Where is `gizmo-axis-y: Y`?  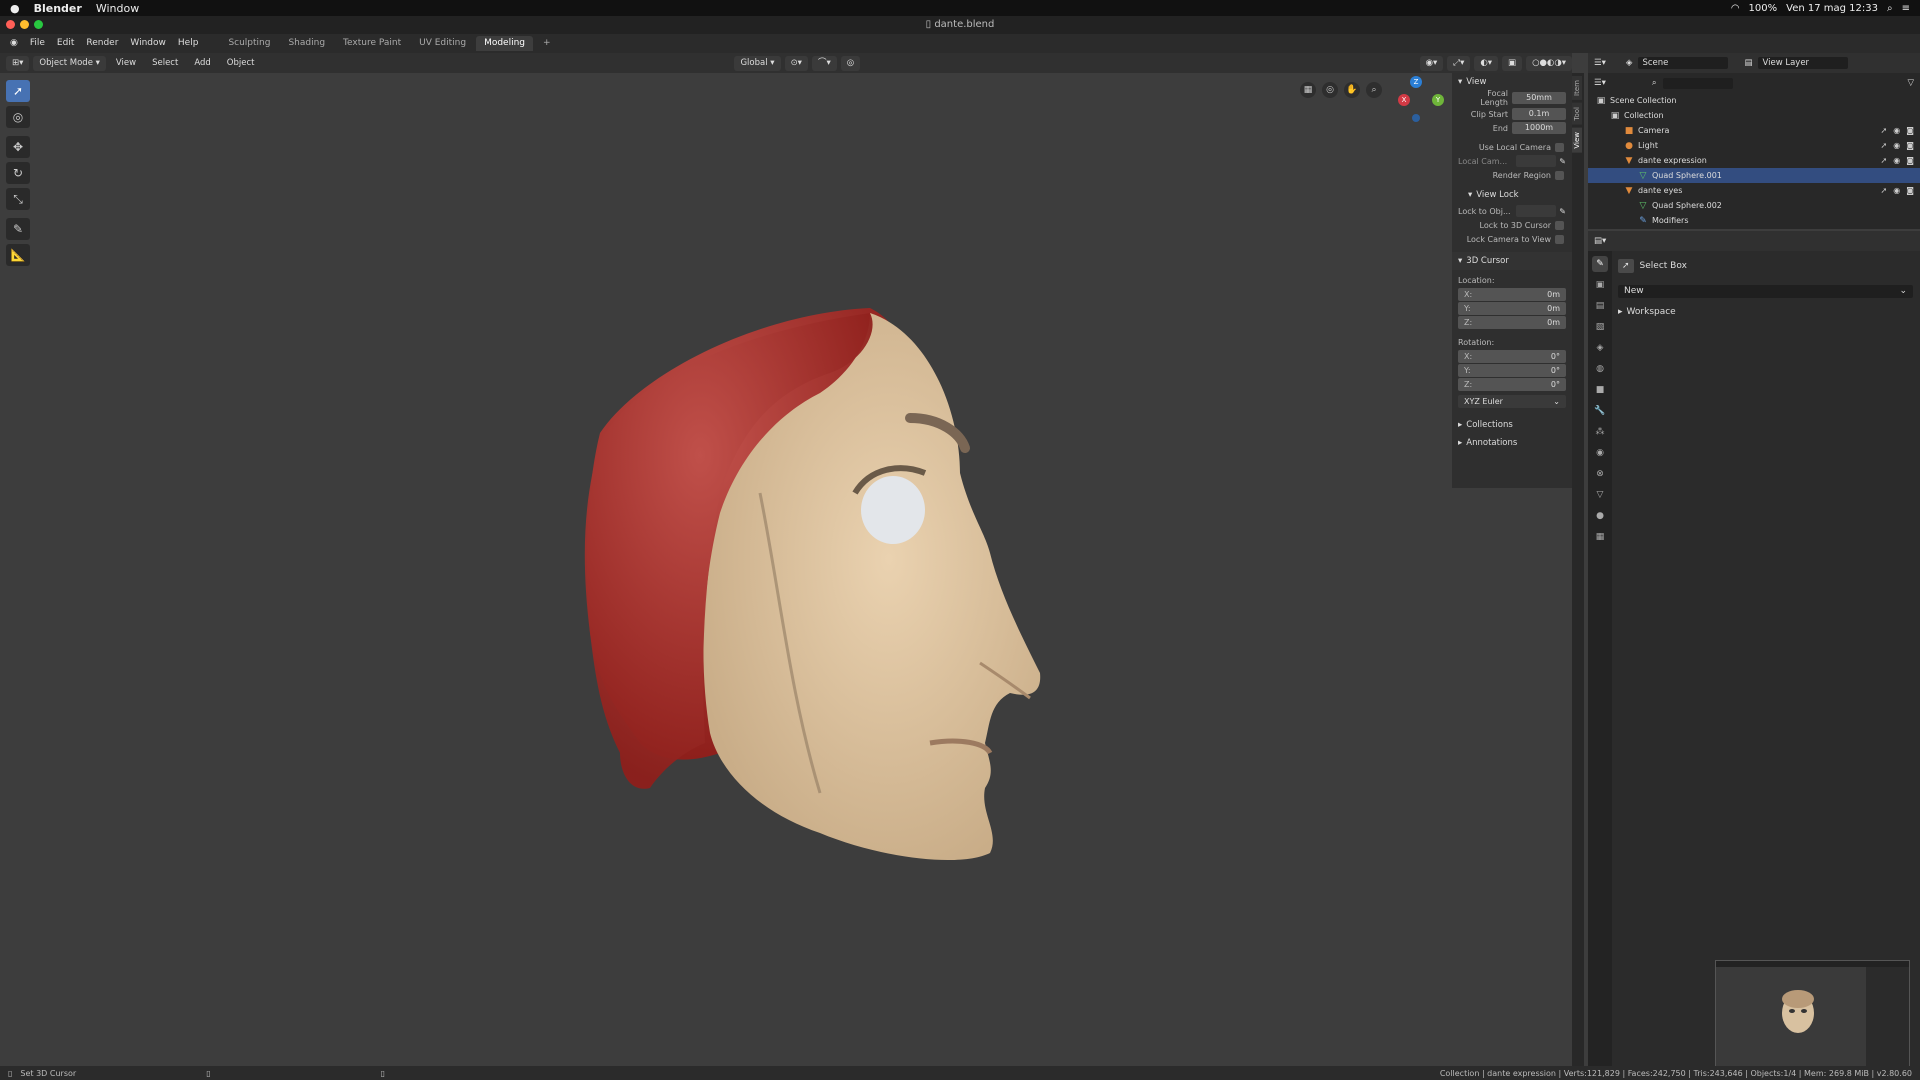
gizmo-axis-y: Y is located at coordinates (1438, 100).